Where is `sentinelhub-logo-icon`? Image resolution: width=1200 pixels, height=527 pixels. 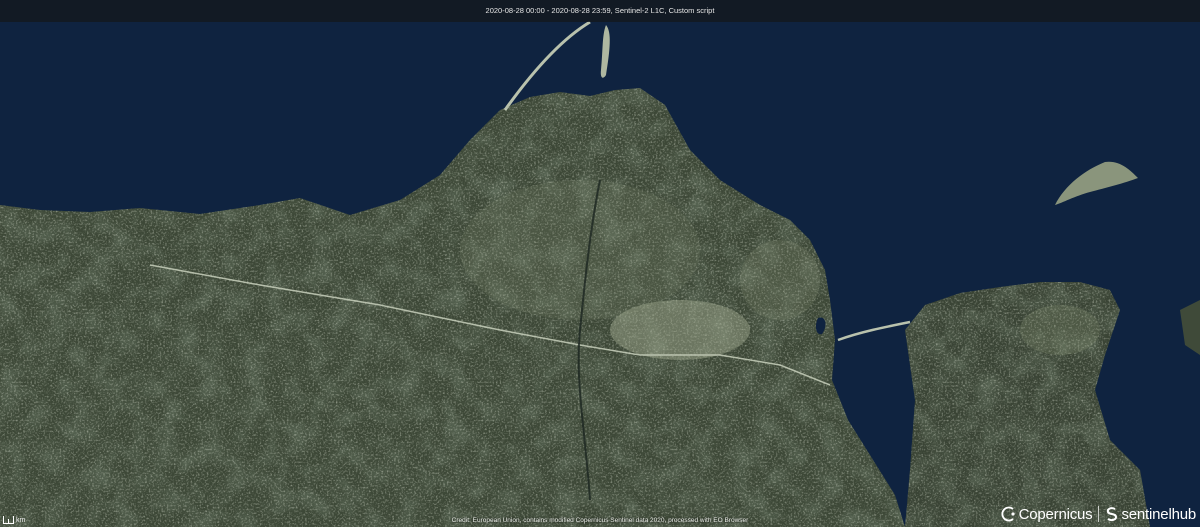 sentinelhub-logo-icon is located at coordinates (1112, 514).